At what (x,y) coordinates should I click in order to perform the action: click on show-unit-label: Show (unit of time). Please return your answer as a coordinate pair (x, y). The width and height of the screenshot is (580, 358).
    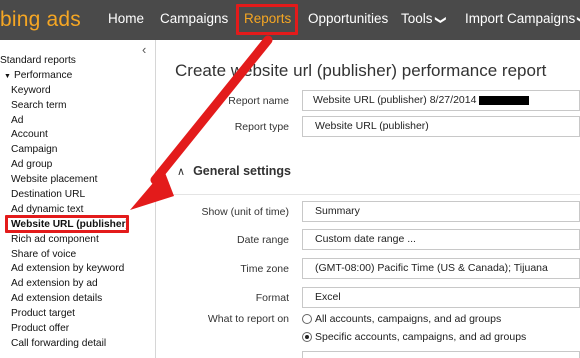
    Looking at the image, I should click on (245, 212).